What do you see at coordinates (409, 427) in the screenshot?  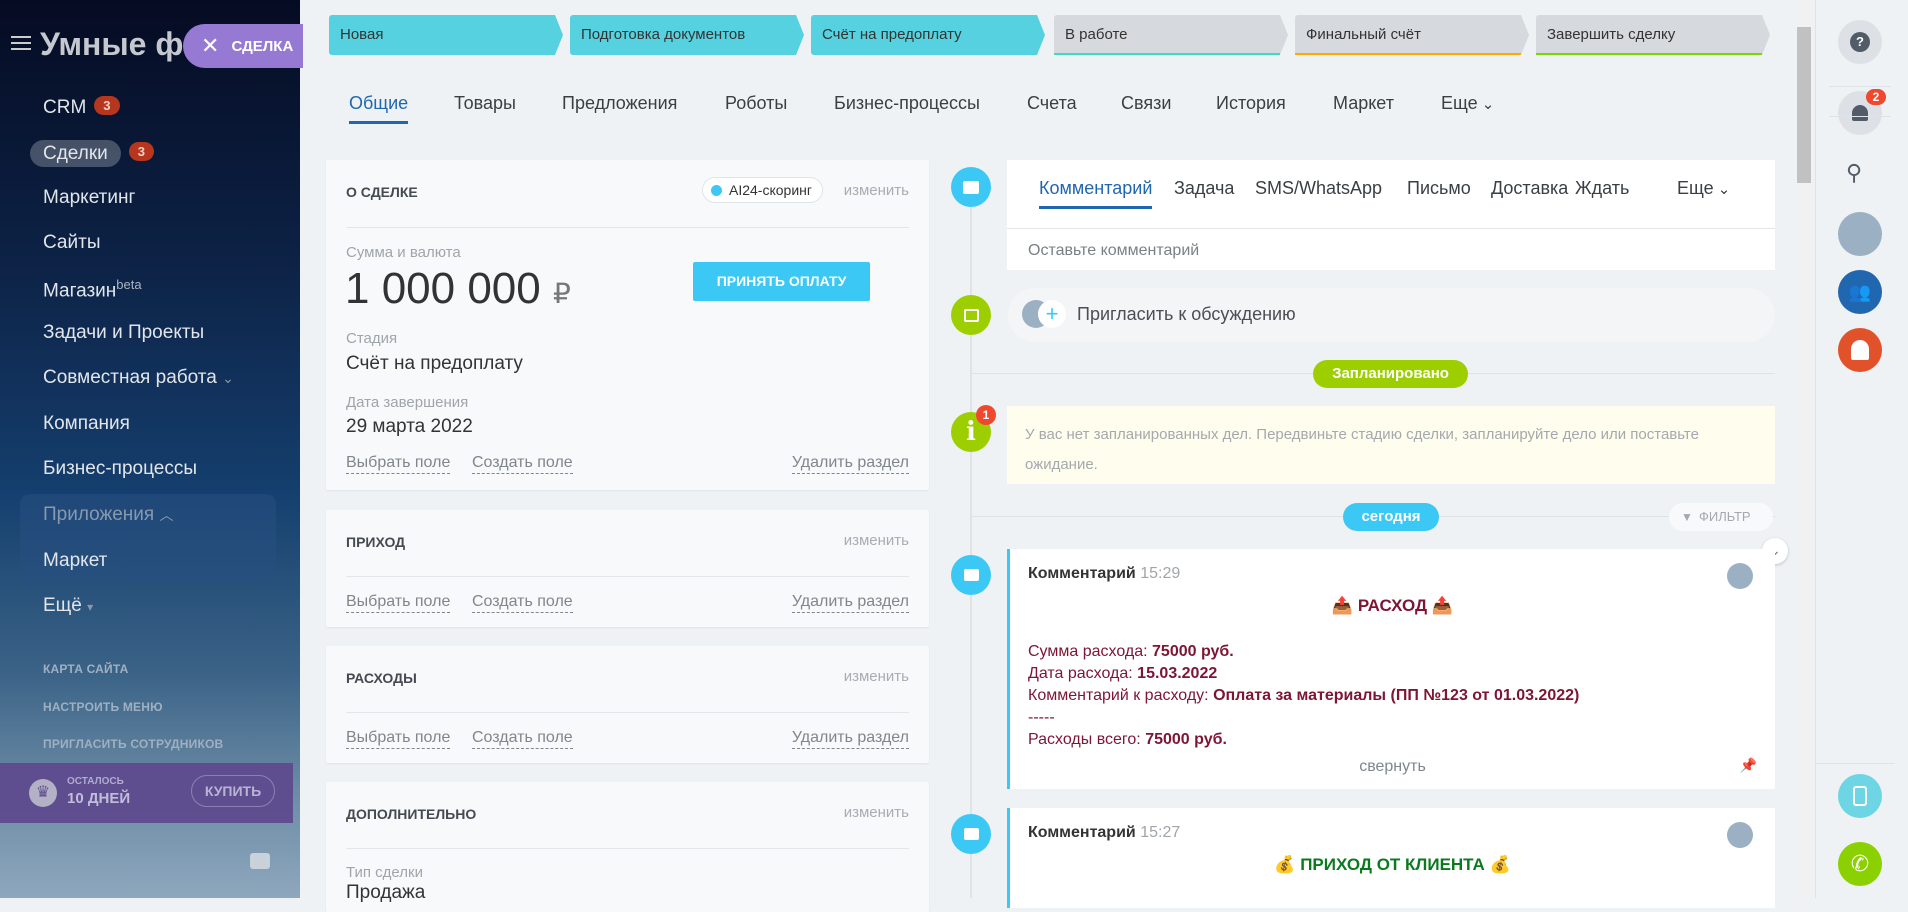 I see `date-value: 29 марта 2022` at bounding box center [409, 427].